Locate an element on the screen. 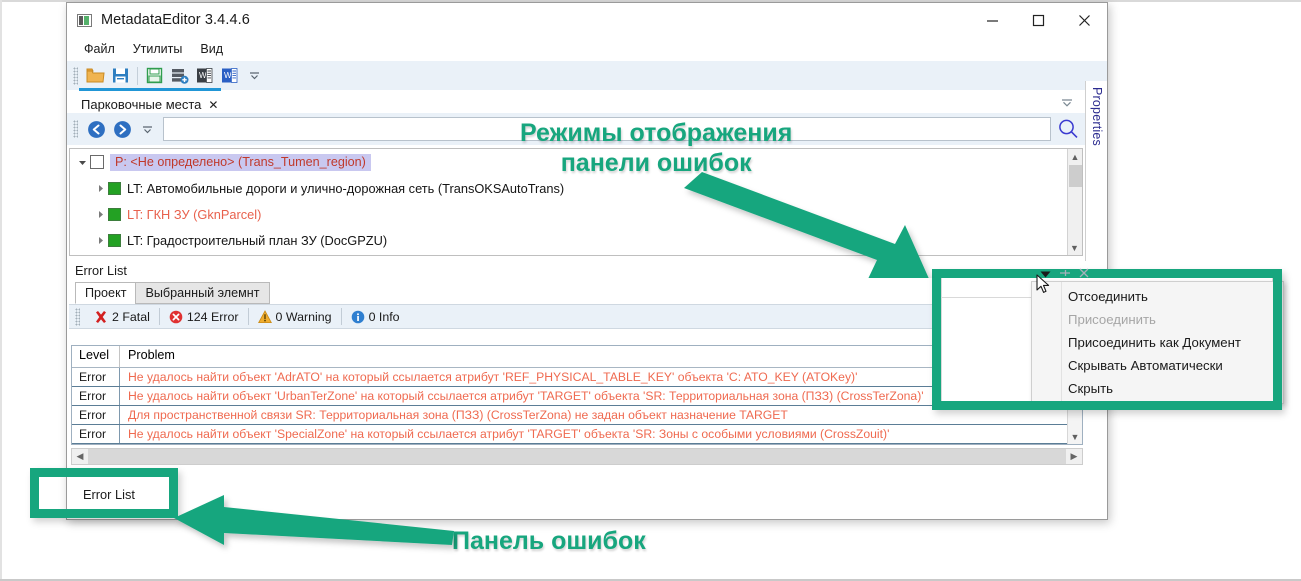  error-grid-horizontal-scrollbar: ◀ ▶ is located at coordinates (577, 456).